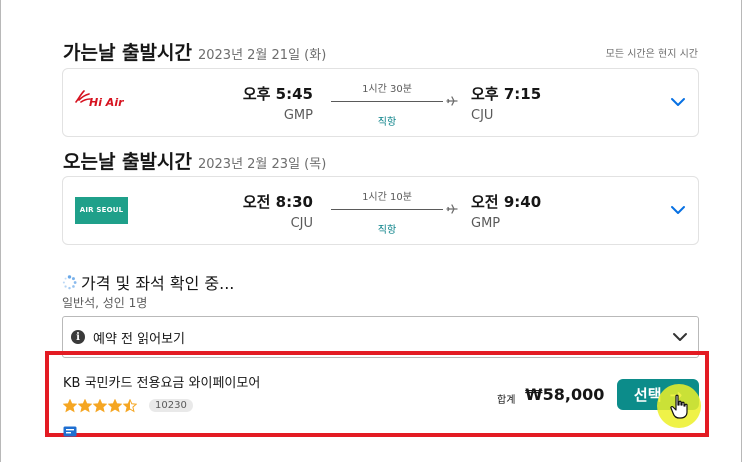 This screenshot has width=742, height=462. What do you see at coordinates (262, 164) in the screenshot?
I see `inbound-date: 2023년 2월 23일 (목)` at bounding box center [262, 164].